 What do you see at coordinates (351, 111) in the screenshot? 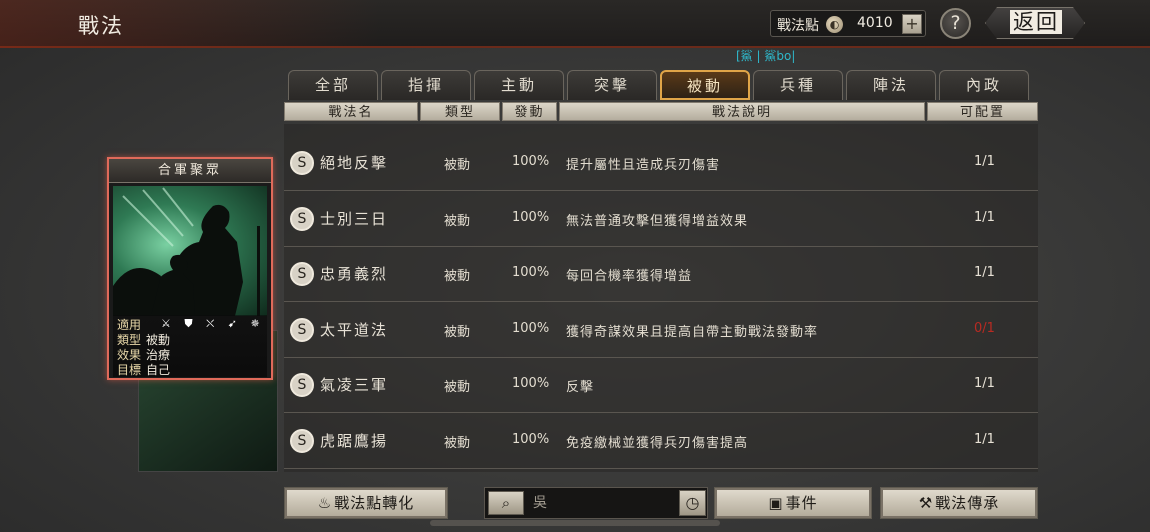
I see `column-header-name: 戰法名` at bounding box center [351, 111].